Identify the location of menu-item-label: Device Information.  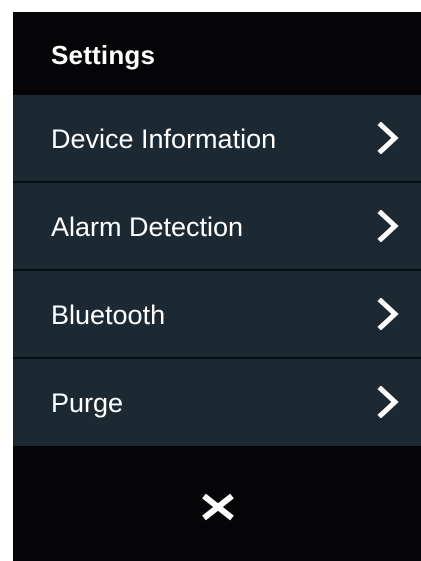
(164, 139).